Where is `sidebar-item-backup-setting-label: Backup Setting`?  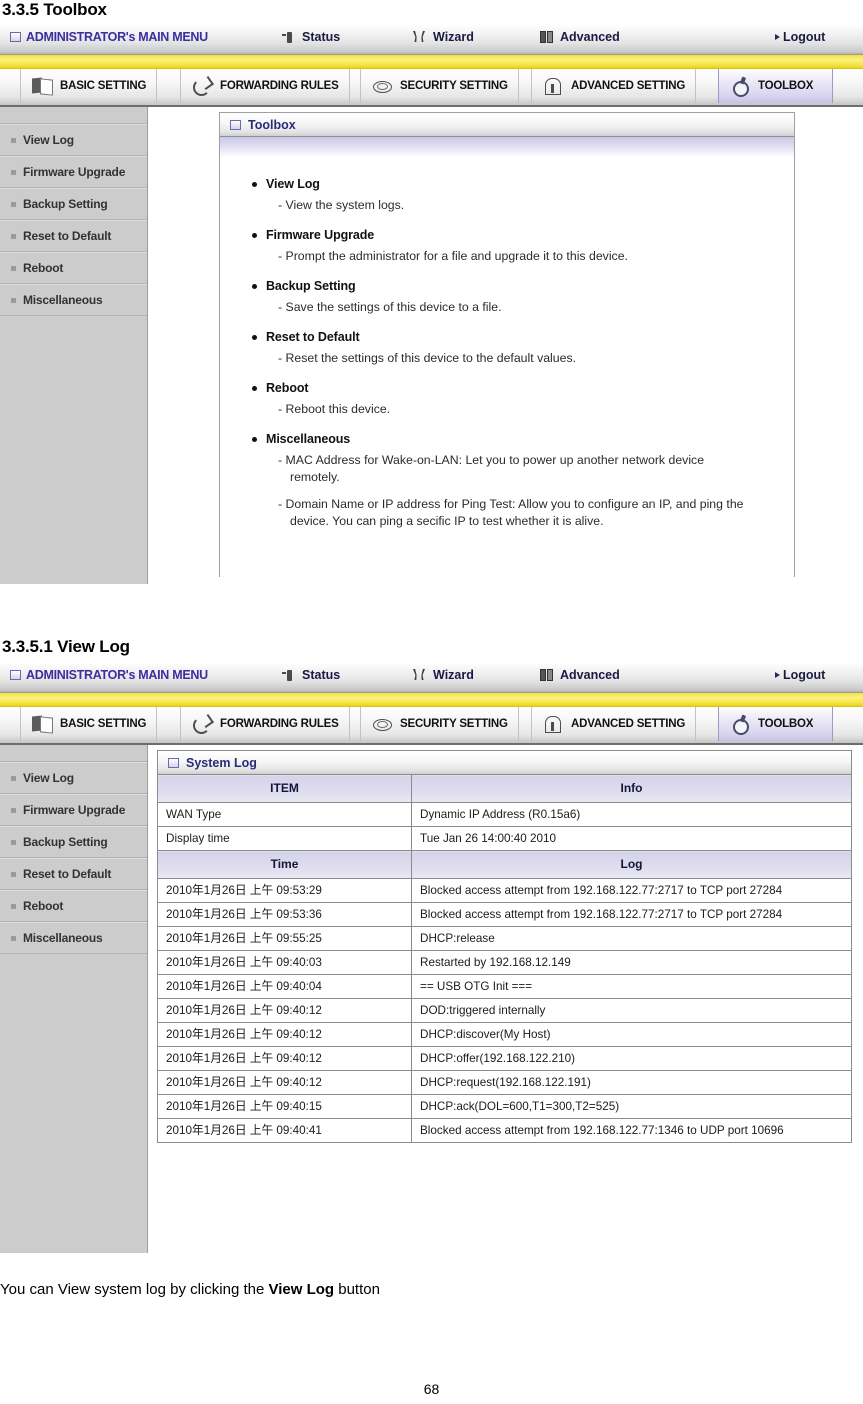 sidebar-item-backup-setting-label: Backup Setting is located at coordinates (65, 204).